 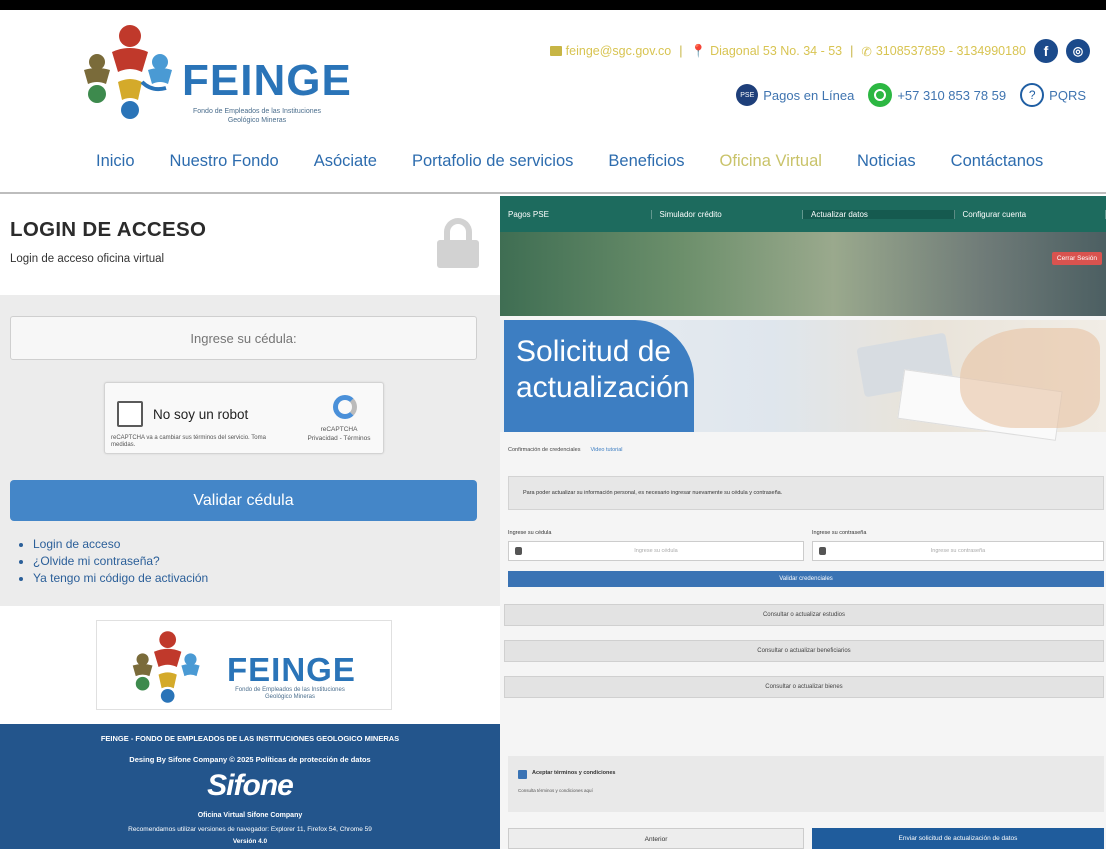 I want to click on facebook-icon: f, so click(x=1046, y=51).